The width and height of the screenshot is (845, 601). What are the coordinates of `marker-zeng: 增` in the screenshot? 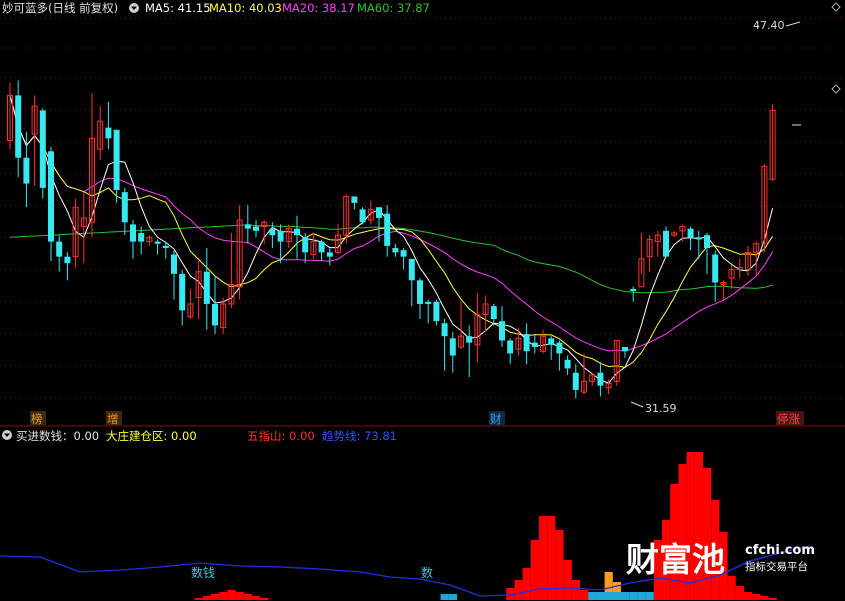 It's located at (114, 418).